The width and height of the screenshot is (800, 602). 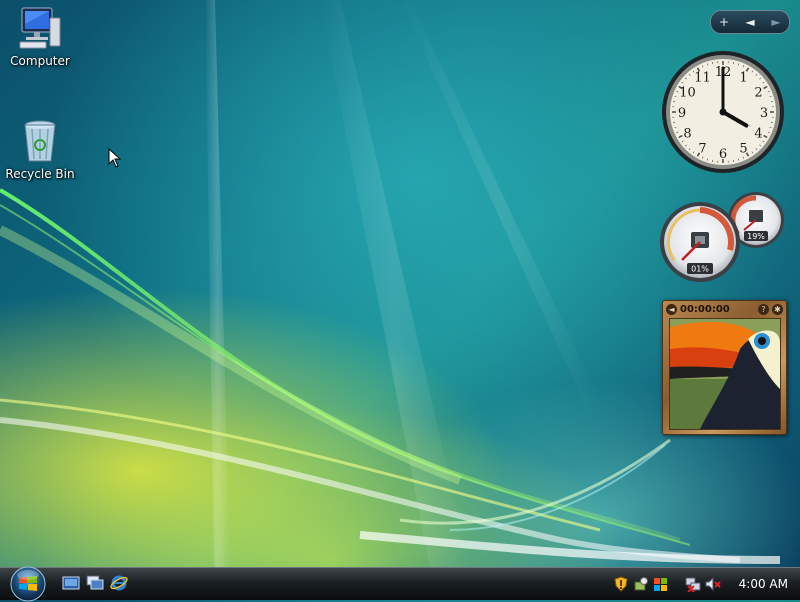 I want to click on slideshow-gadget: ◄ 00:00:00 ? ✱, so click(x=724, y=367).